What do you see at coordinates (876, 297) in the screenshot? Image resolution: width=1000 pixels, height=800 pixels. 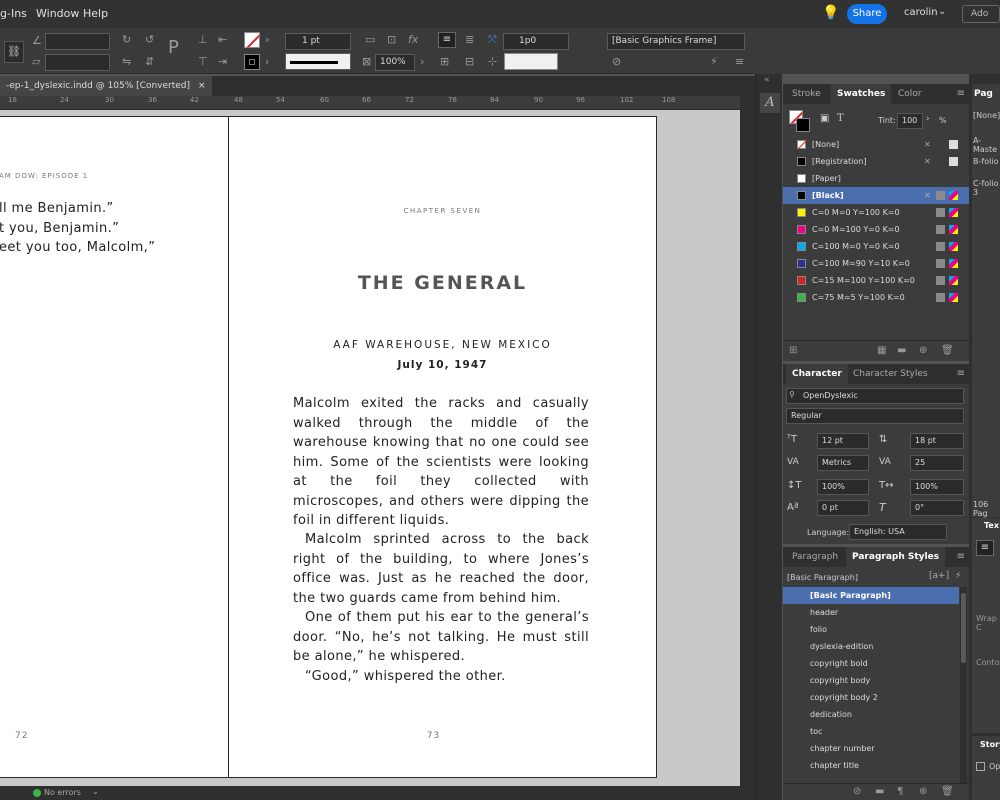 I see `swatch-row: C=75 M=5 Y=100 K=0` at bounding box center [876, 297].